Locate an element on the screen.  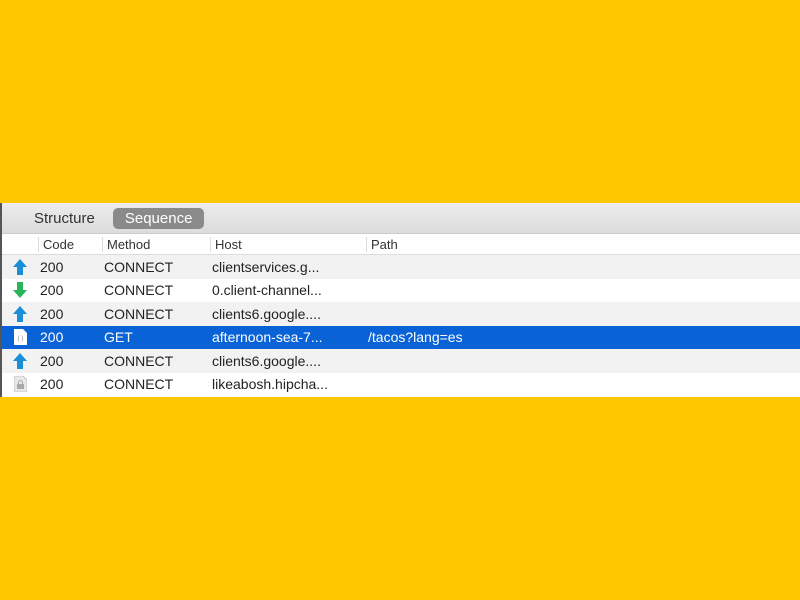
tab-sequence: Sequence is located at coordinates (158, 218).